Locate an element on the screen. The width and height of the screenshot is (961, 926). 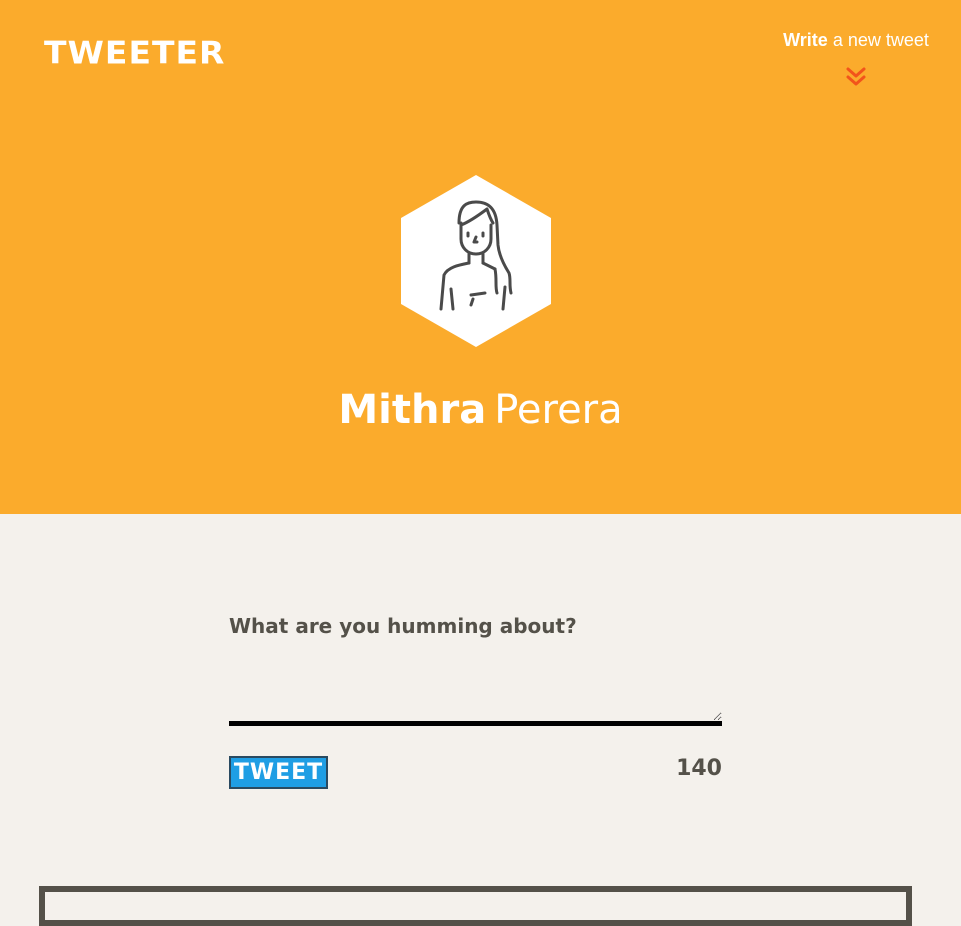
double-chevron-down-icon is located at coordinates (856, 77).